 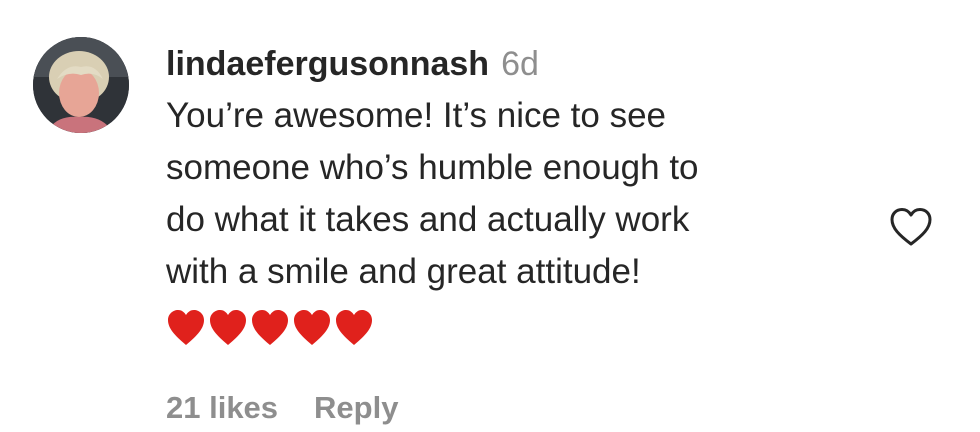 What do you see at coordinates (428, 219) in the screenshot?
I see `comment-text-line: do what it takes and actually work` at bounding box center [428, 219].